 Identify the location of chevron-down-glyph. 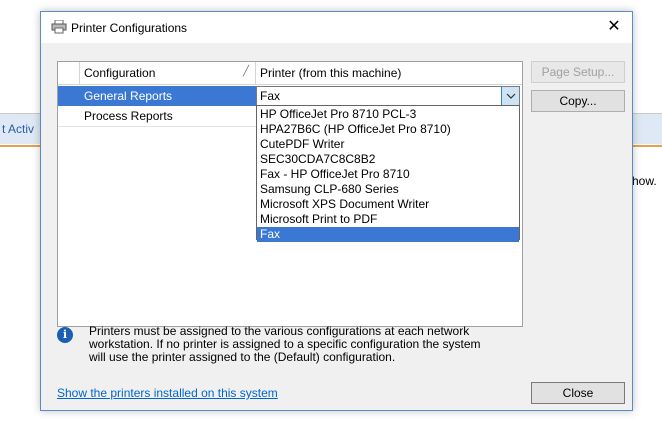
(510, 96).